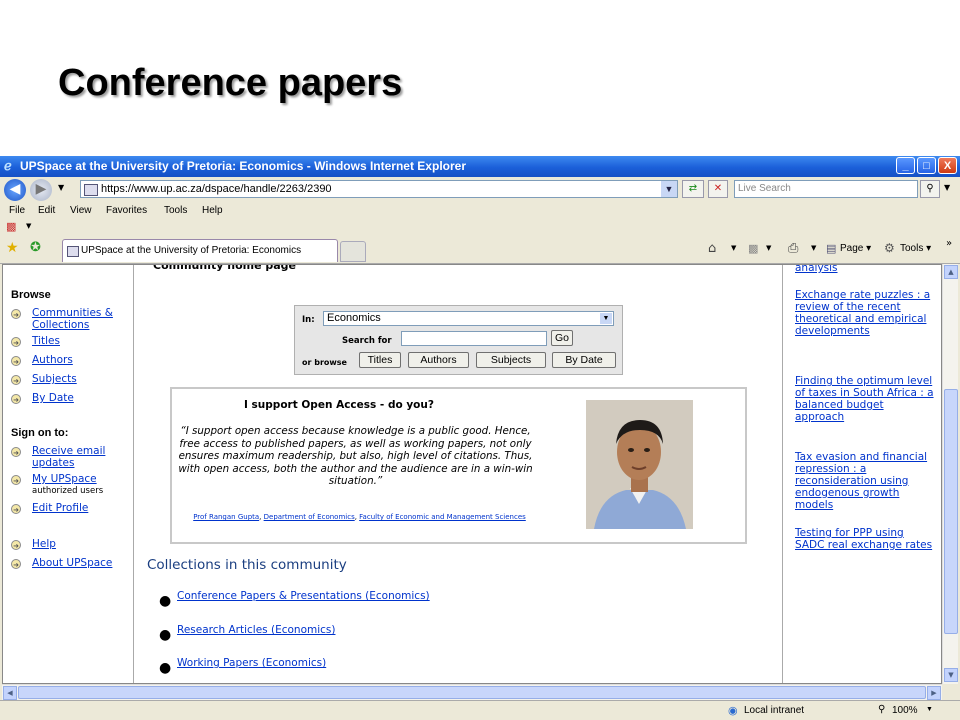  I want to click on maximize-button: □, so click(926, 165).